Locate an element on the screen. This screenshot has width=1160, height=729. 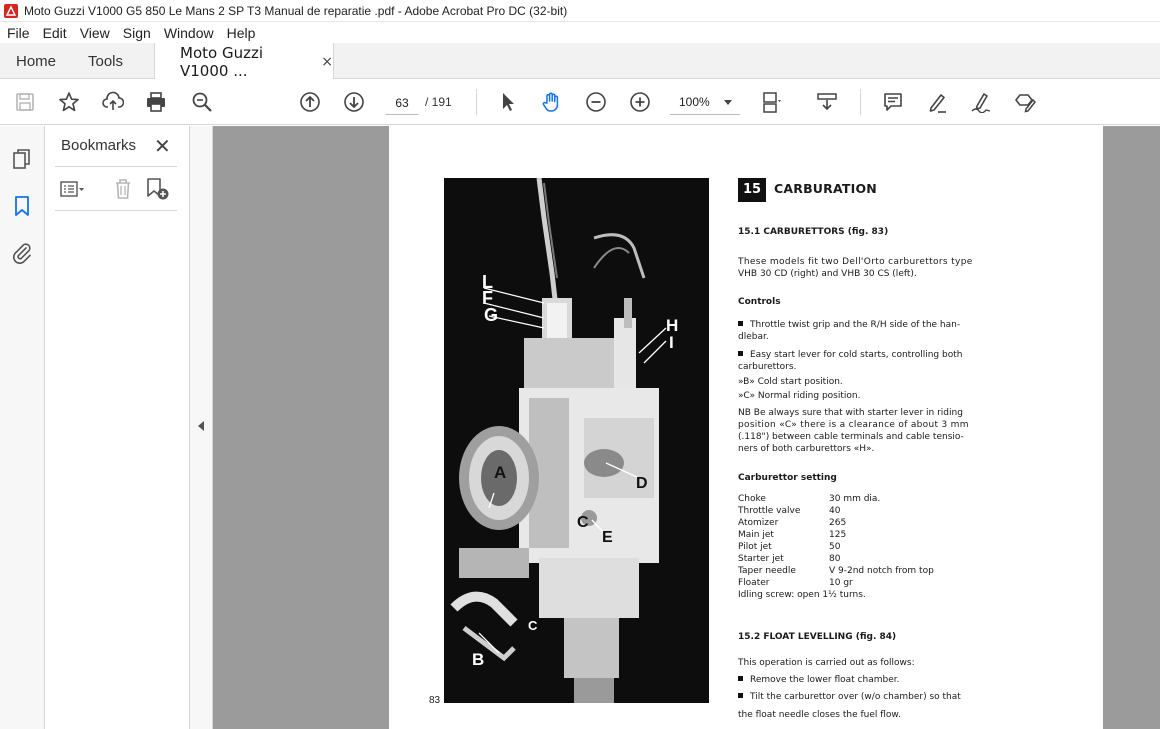
save-button is located at coordinates (25, 102).